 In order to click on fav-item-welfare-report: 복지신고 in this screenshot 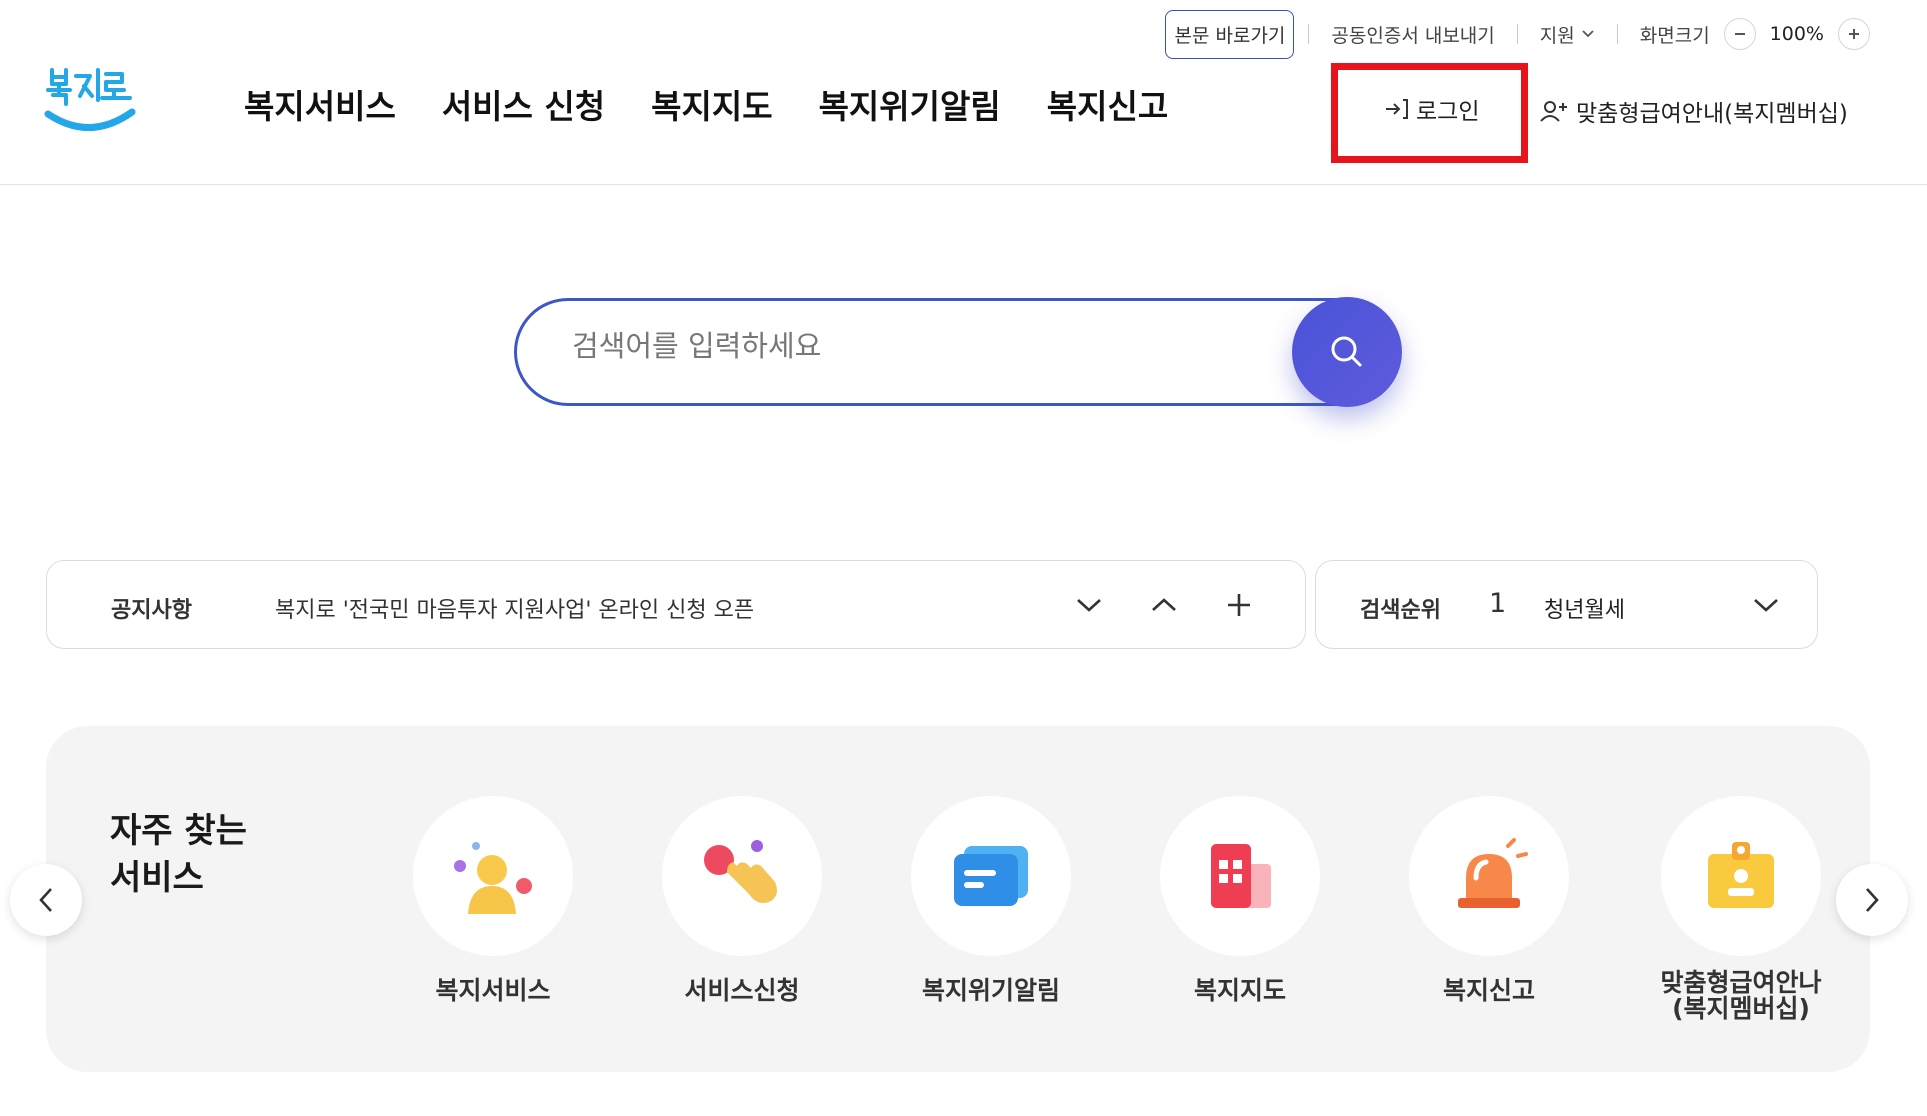, I will do `click(1489, 900)`.